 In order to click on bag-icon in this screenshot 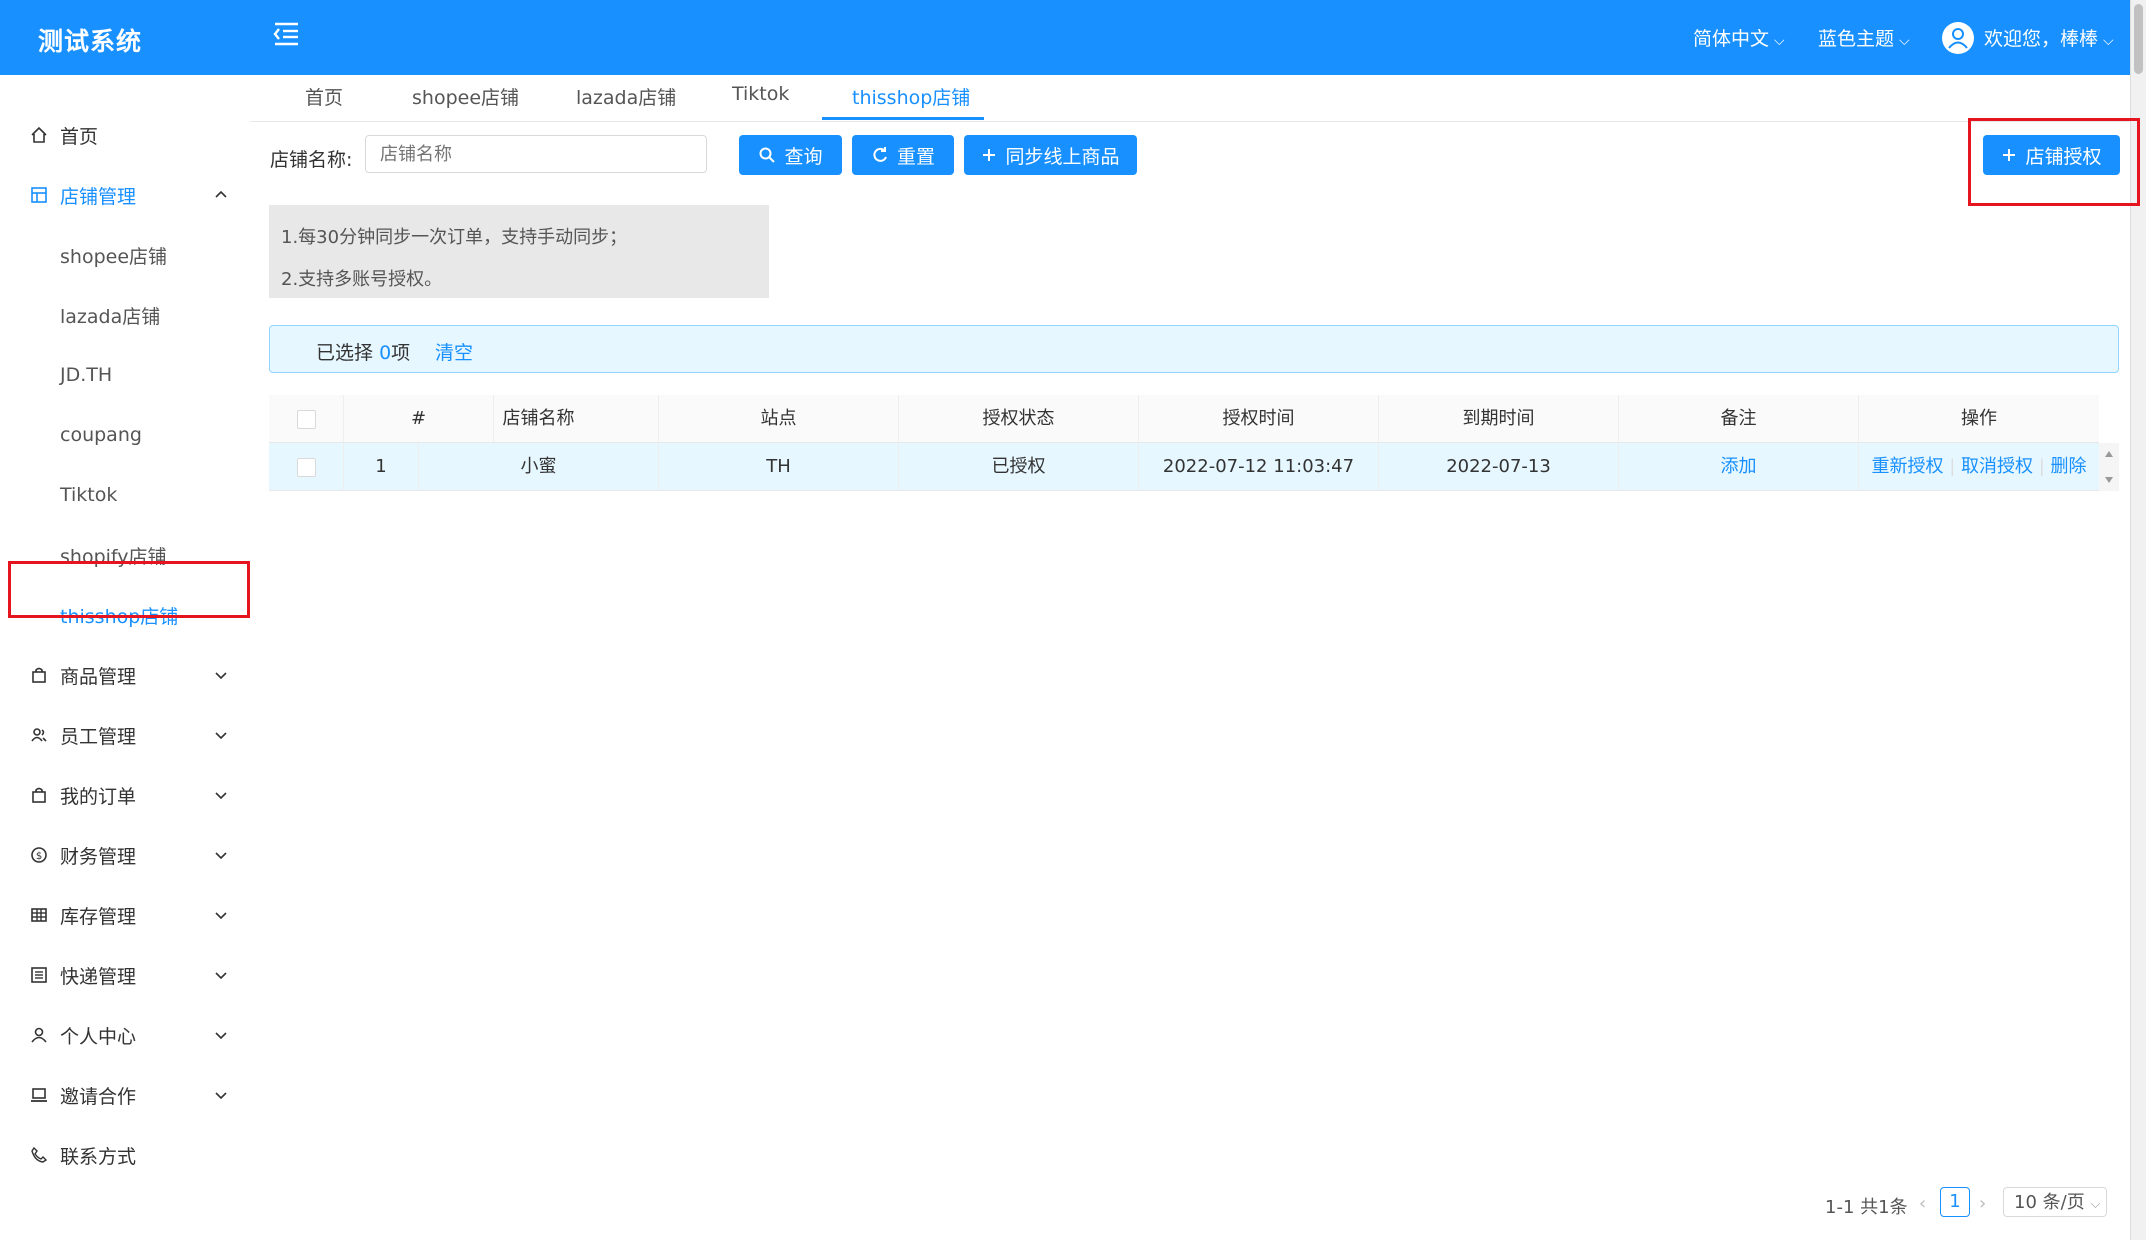, I will do `click(39, 675)`.